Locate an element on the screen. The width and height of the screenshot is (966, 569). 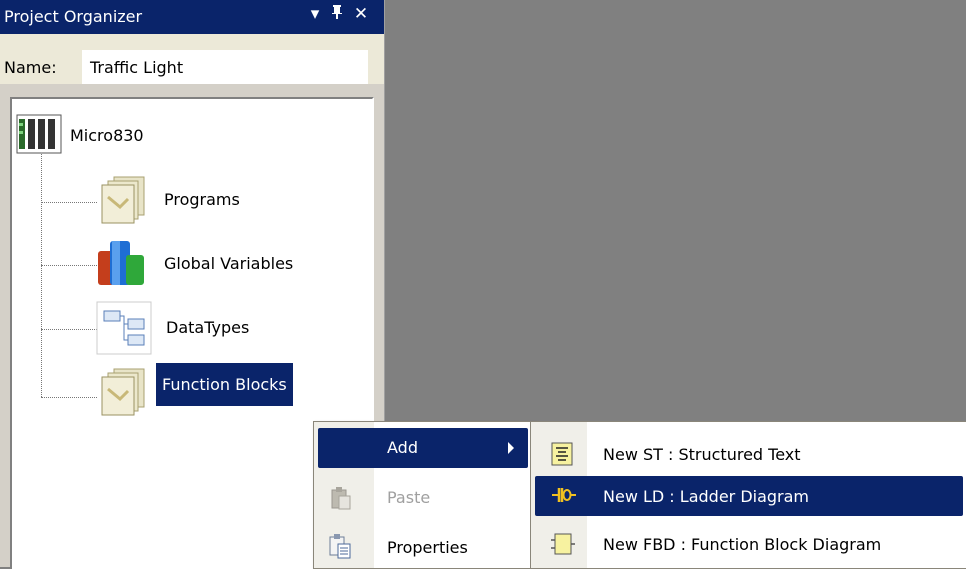
project-name-bar: Name: Traffic Light is located at coordinates (192, 59).